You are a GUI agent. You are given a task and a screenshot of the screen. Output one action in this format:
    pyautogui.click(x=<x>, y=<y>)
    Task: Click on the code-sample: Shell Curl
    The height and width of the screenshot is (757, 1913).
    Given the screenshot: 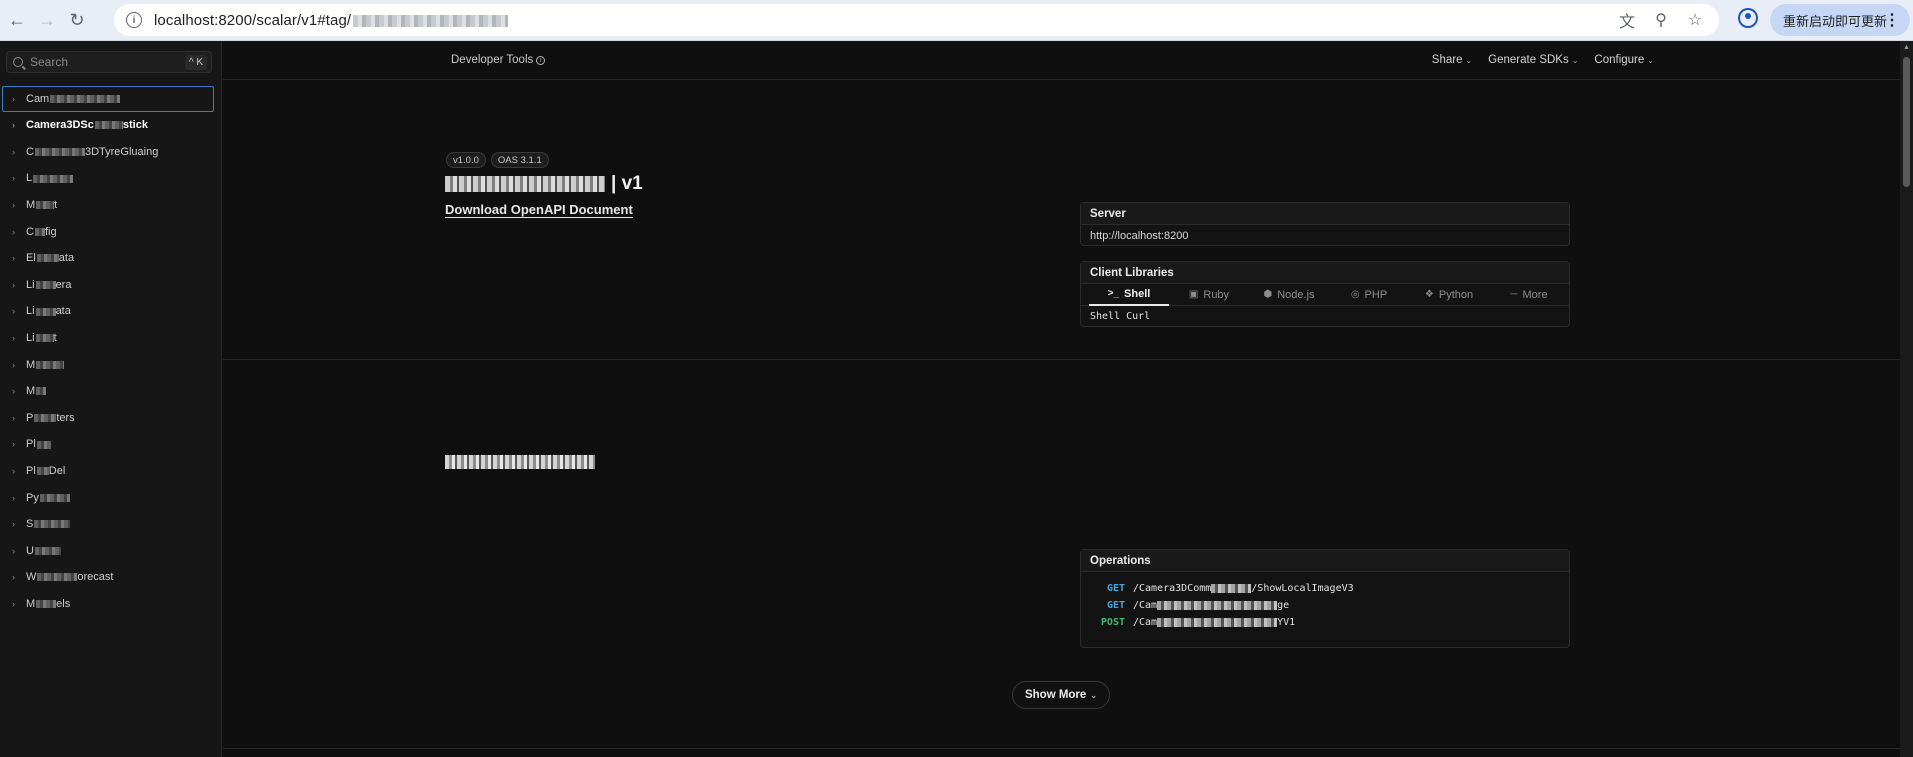 What is the action you would take?
    pyautogui.click(x=1120, y=316)
    